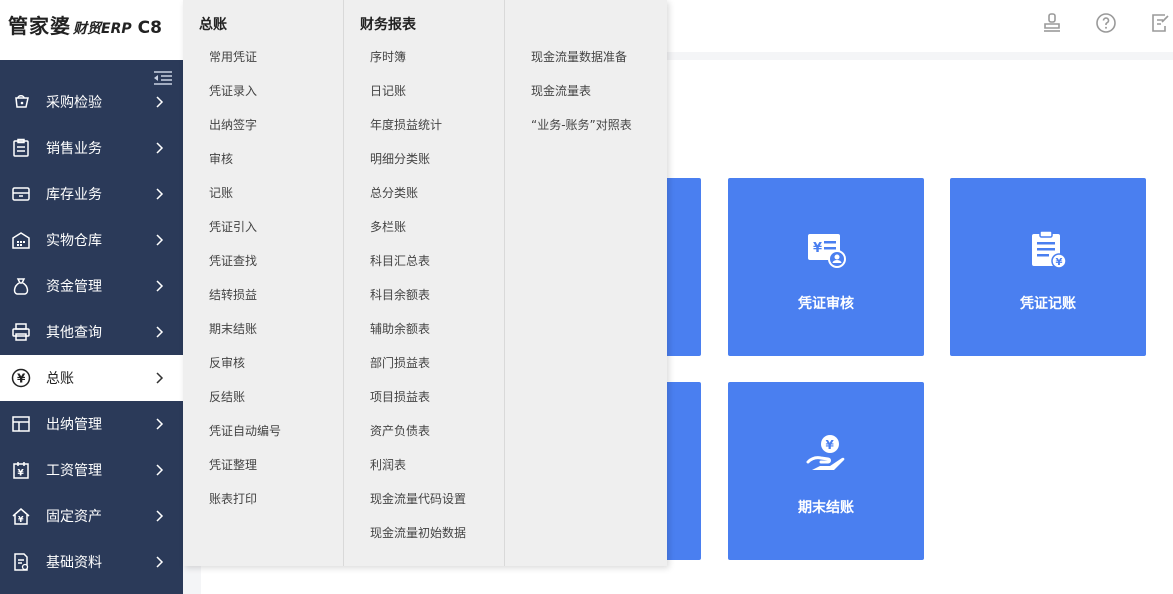 The image size is (1173, 594). What do you see at coordinates (424, 261) in the screenshot?
I see `dropdown-menu-item: 科目汇总表` at bounding box center [424, 261].